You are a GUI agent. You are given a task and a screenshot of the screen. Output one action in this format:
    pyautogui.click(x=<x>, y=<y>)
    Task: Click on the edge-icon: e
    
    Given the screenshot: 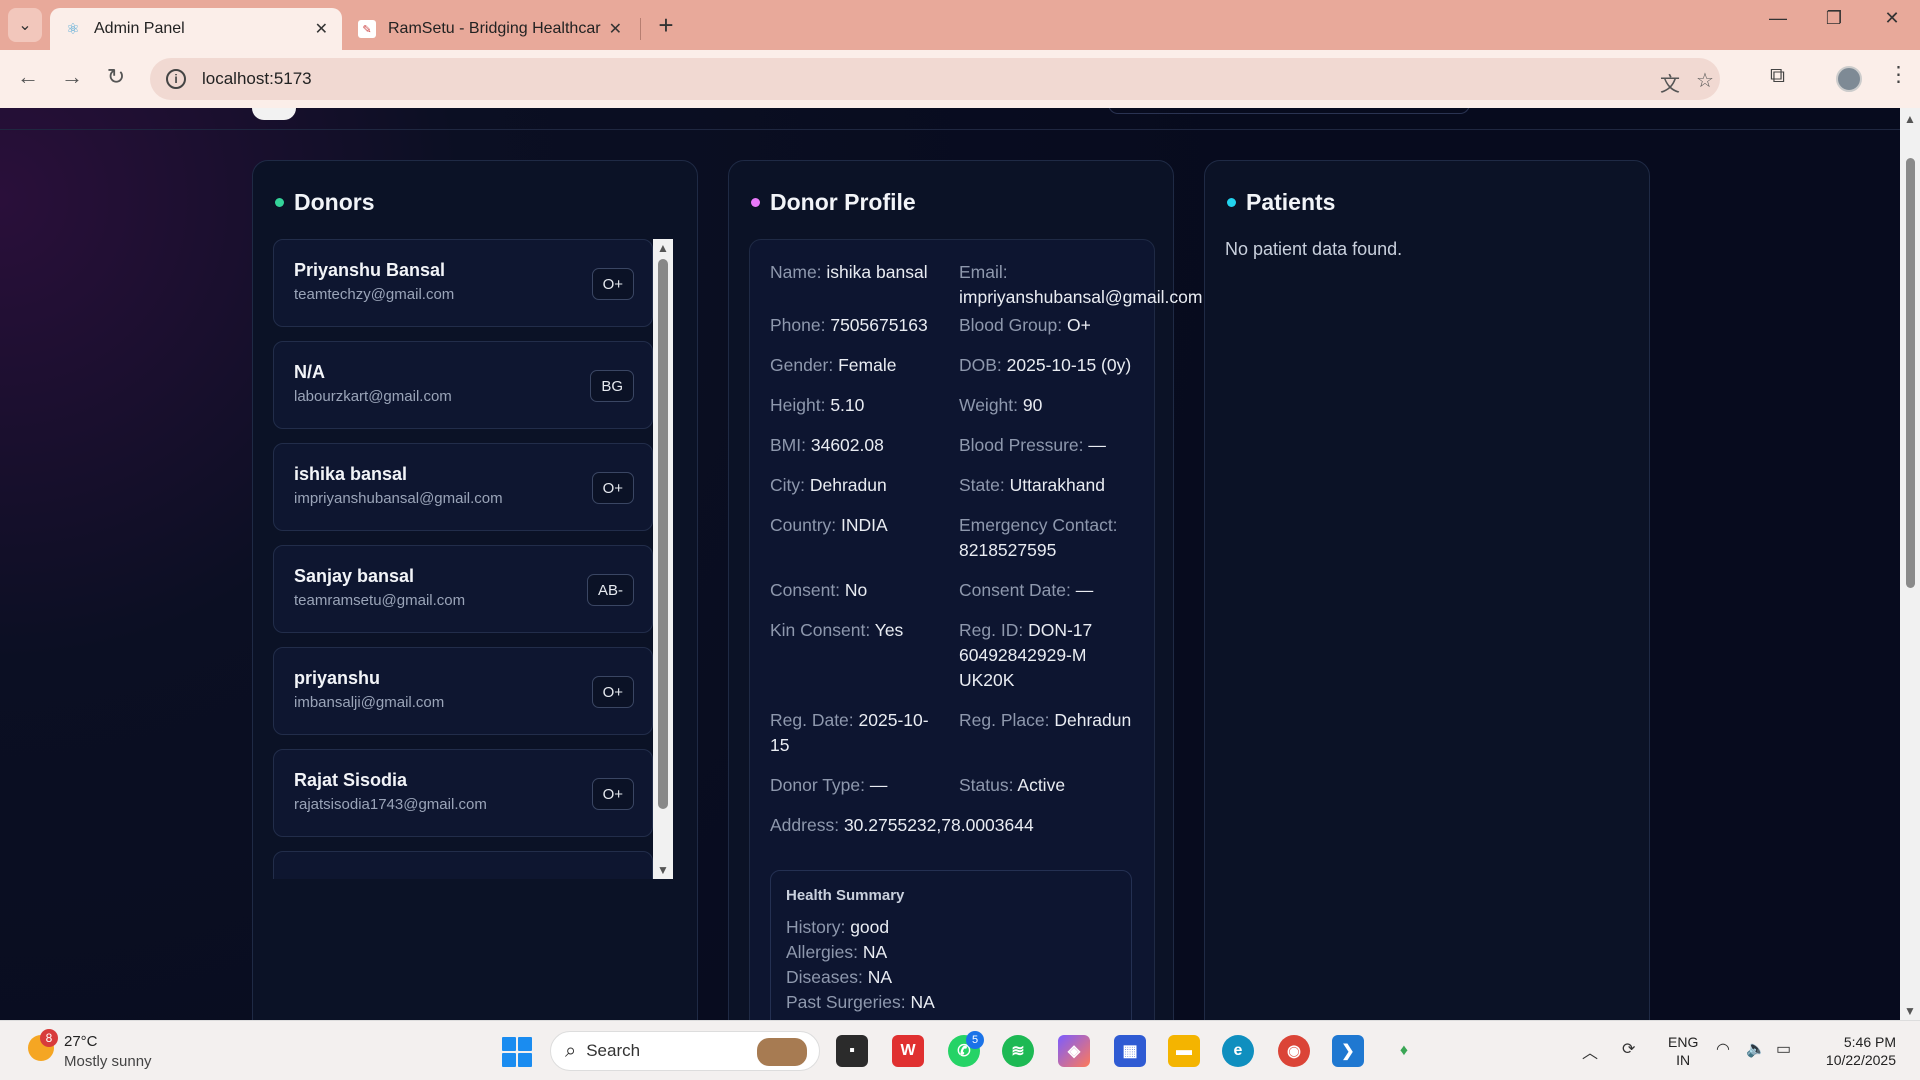 What is the action you would take?
    pyautogui.click(x=1238, y=1051)
    